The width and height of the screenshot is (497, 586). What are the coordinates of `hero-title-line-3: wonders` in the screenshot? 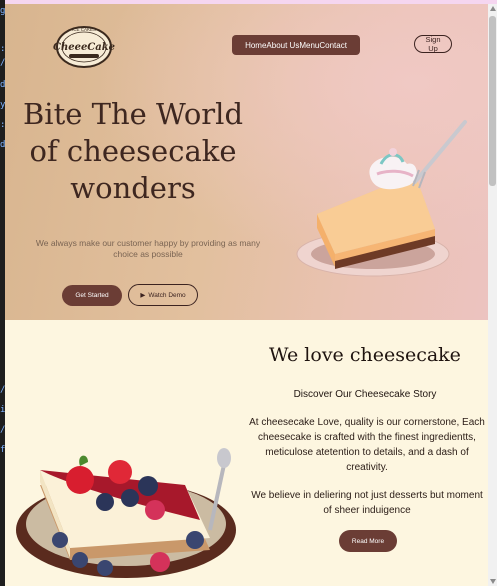 It's located at (133, 188).